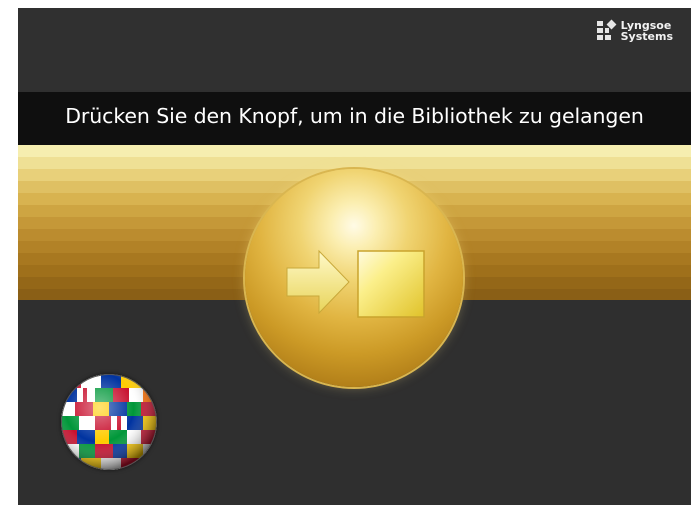 The height and width of the screenshot is (505, 691). I want to click on flags-globe-icon, so click(109, 422).